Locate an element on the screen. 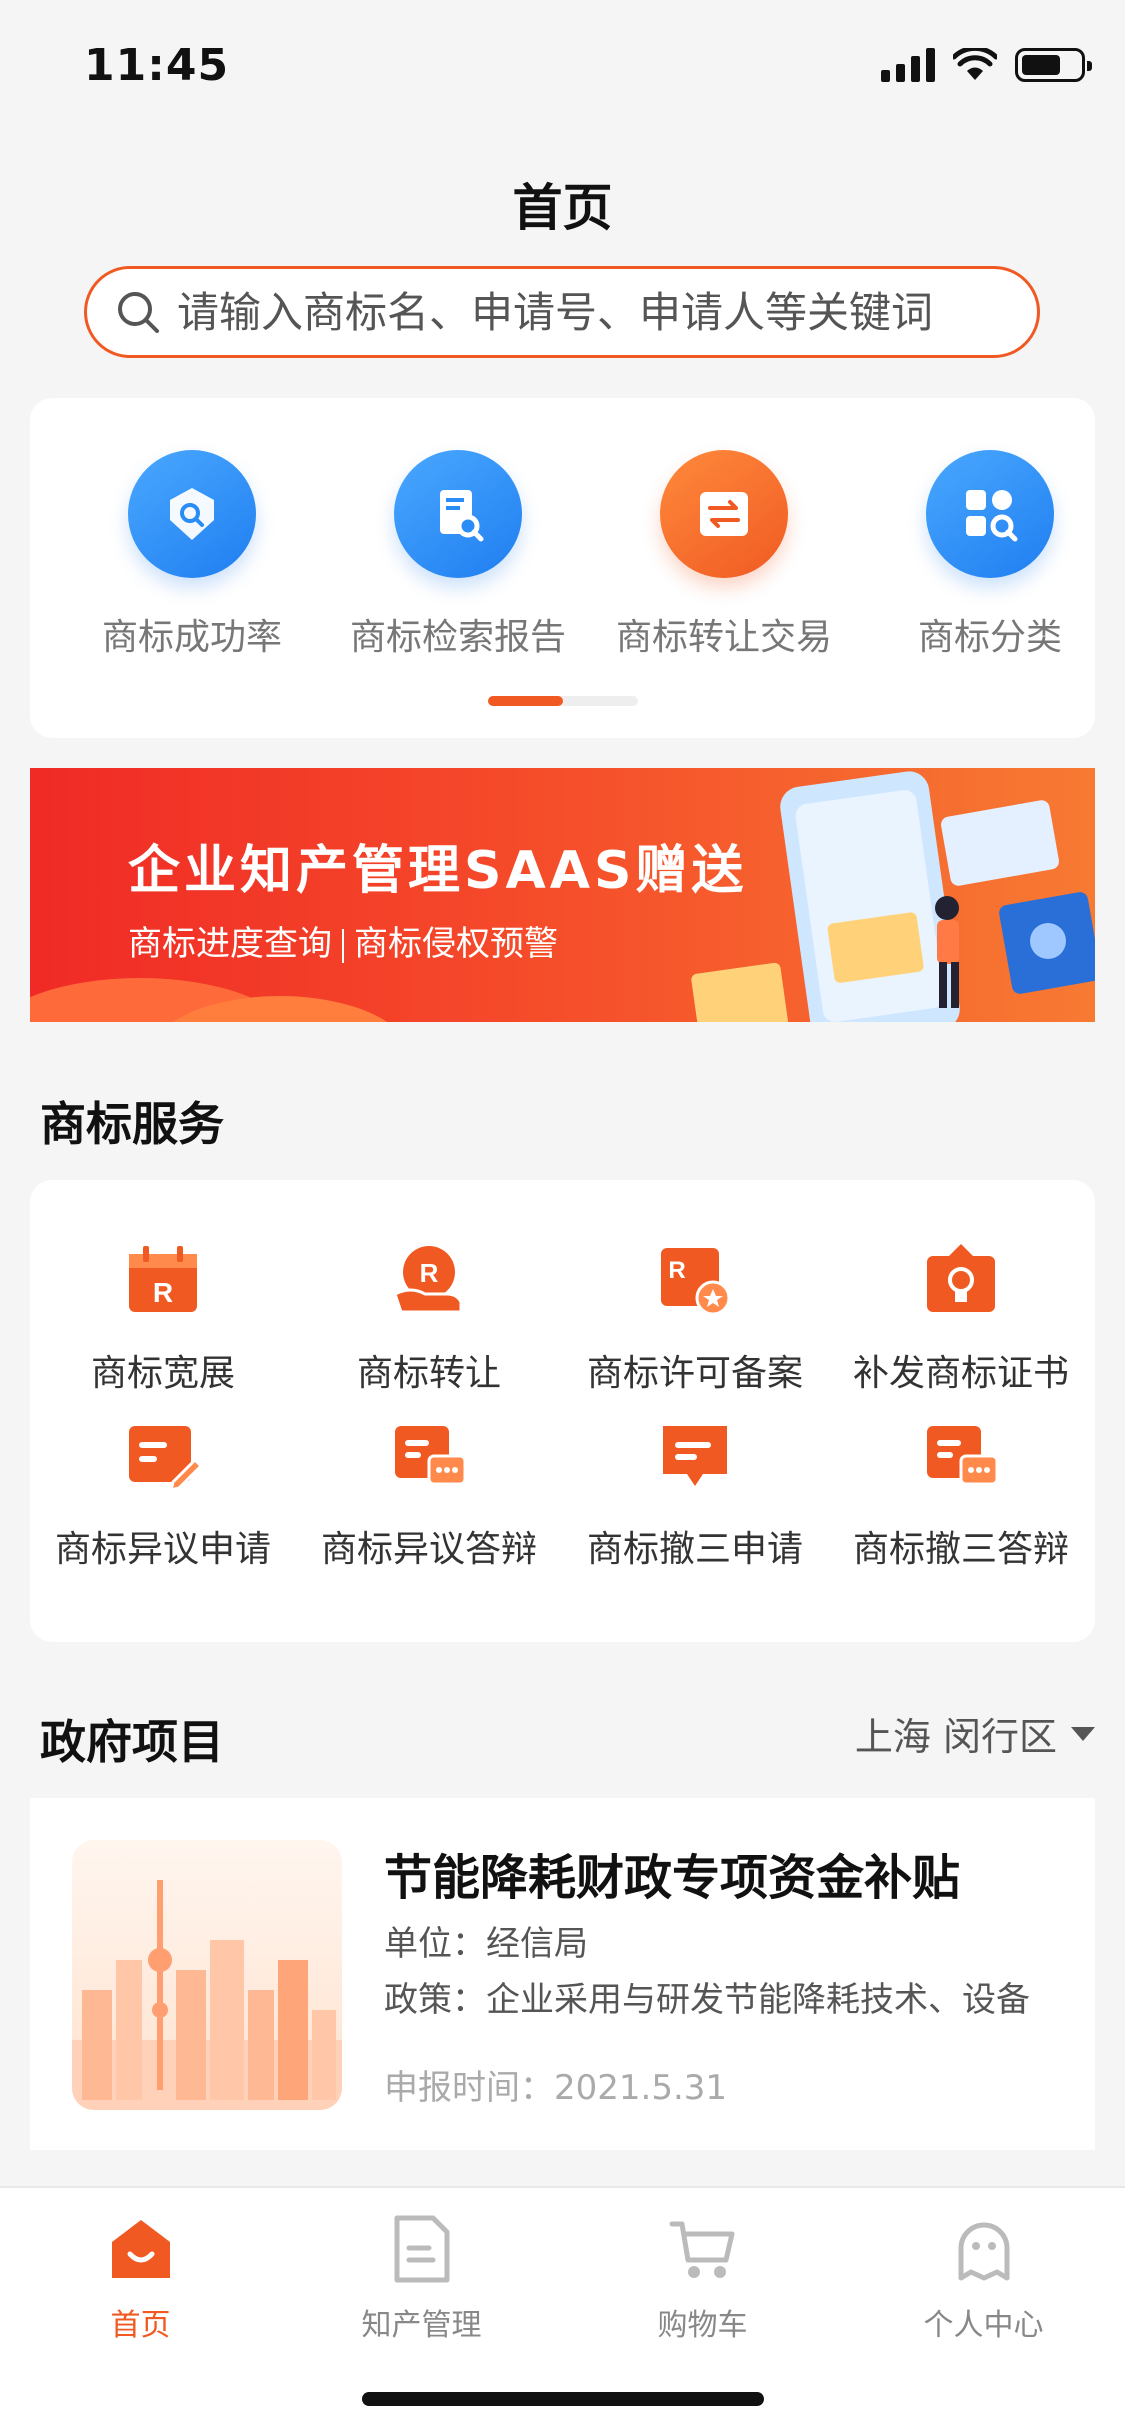 The width and height of the screenshot is (1125, 2436). license-icon: R is located at coordinates (696, 1282).